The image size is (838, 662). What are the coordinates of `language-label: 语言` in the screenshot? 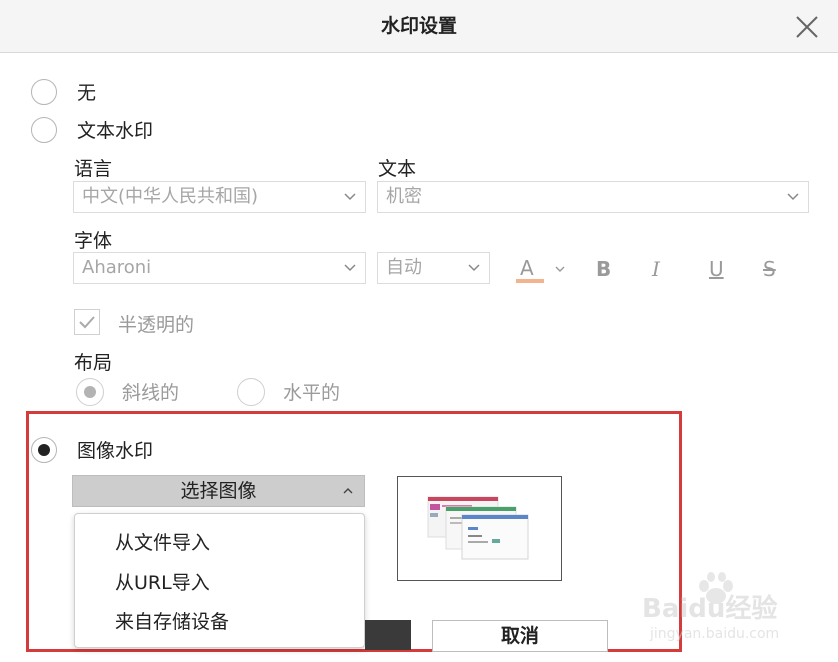 It's located at (93, 169).